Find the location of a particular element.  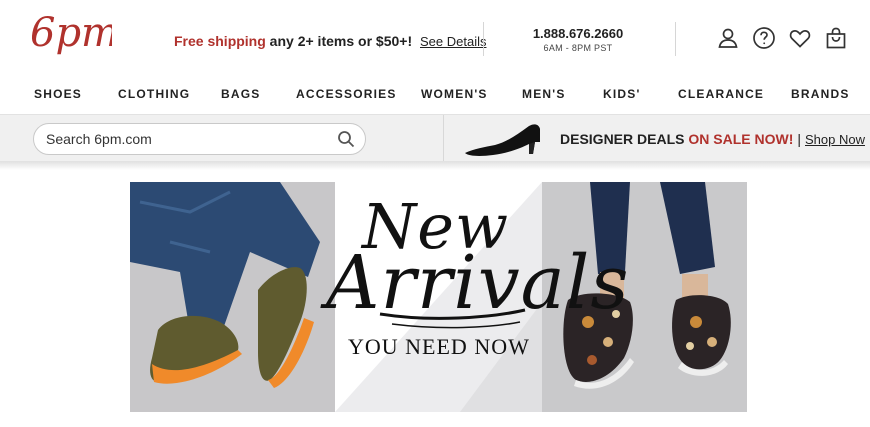

shop-now-link: Shop Now is located at coordinates (835, 139).